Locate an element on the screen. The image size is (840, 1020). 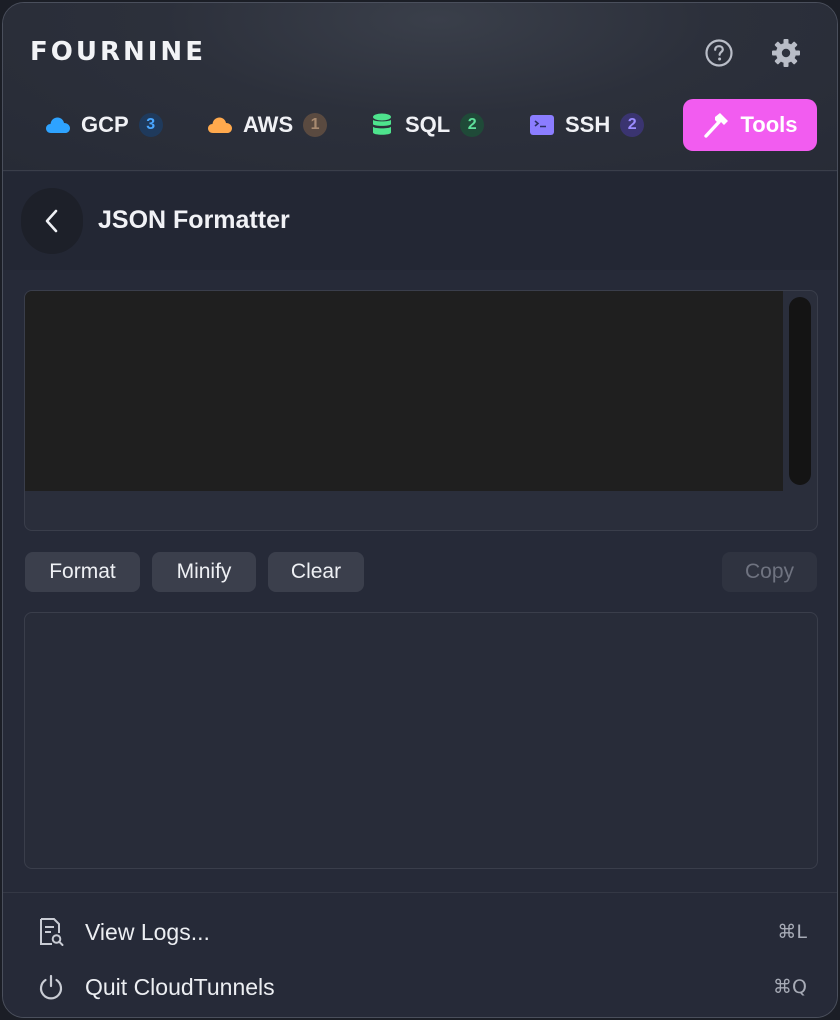
tab-sql: SQL 2 is located at coordinates (427, 125).